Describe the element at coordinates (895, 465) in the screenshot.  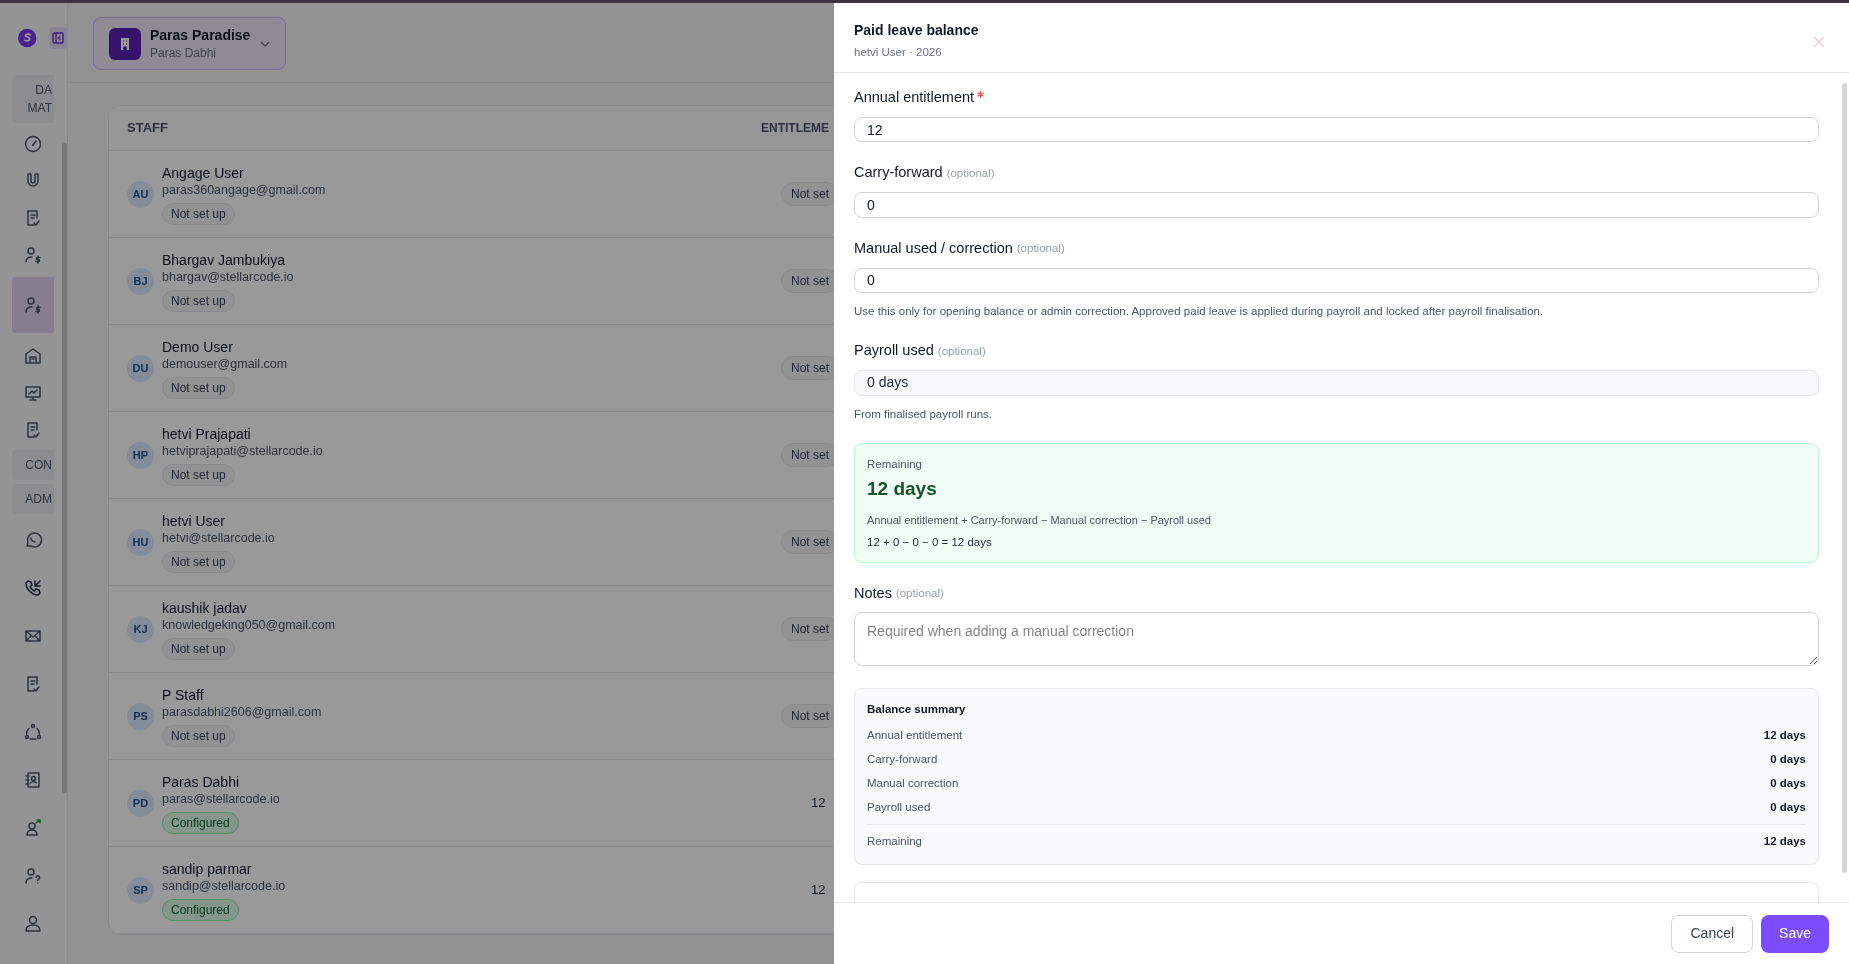
I see `remaining-label: Remaining` at that location.